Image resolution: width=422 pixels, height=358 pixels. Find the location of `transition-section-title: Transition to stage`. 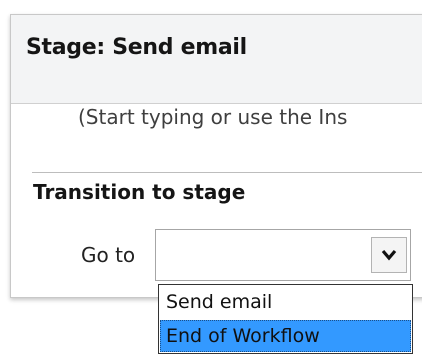

transition-section-title: Transition to stage is located at coordinates (139, 192).